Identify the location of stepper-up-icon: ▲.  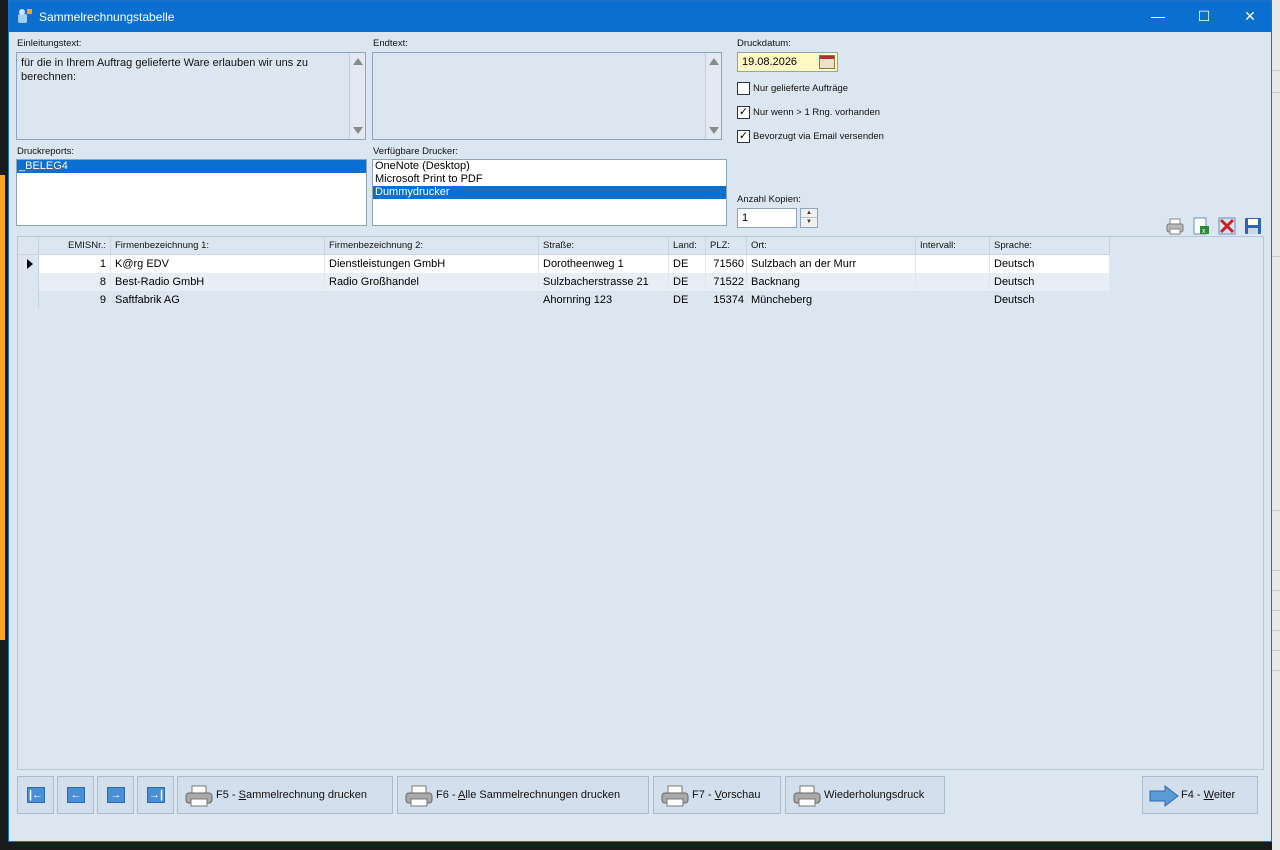
(809, 213).